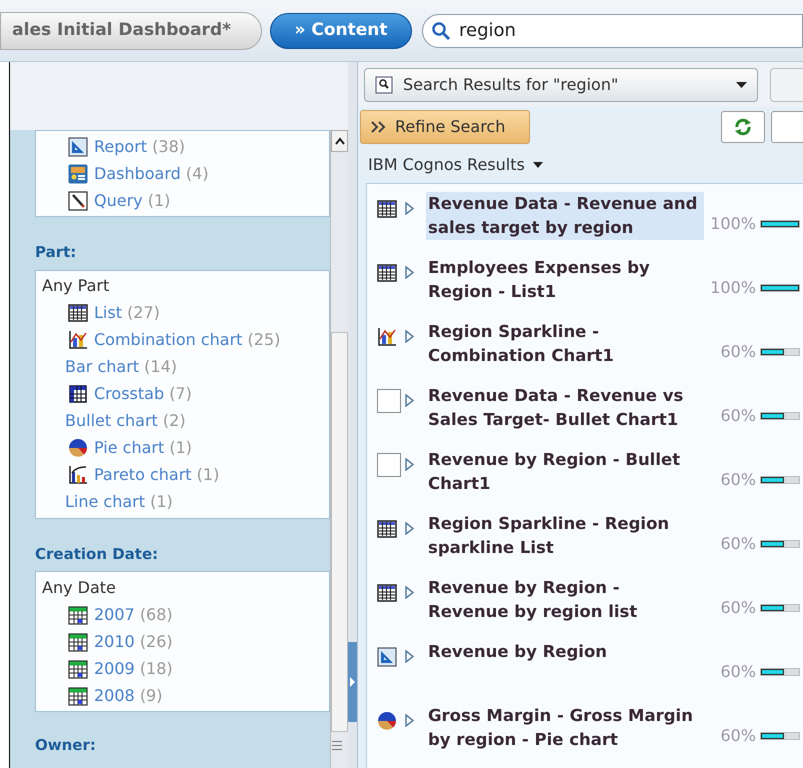 The image size is (803, 768). I want to click on dashboard-icon, so click(78, 174).